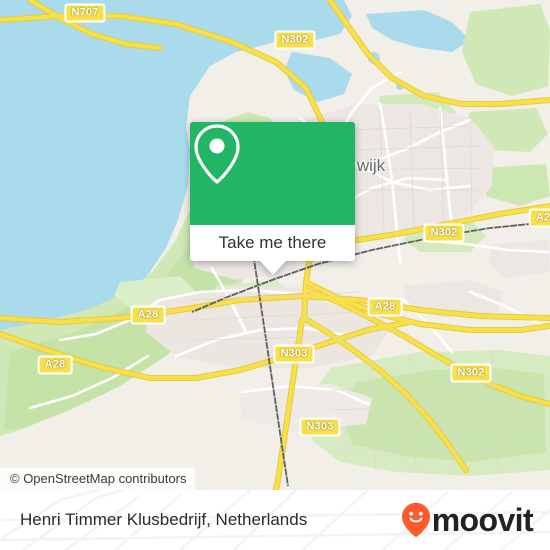 The image size is (550, 550). What do you see at coordinates (471, 373) in the screenshot?
I see `road-shield-n302-lower: N302` at bounding box center [471, 373].